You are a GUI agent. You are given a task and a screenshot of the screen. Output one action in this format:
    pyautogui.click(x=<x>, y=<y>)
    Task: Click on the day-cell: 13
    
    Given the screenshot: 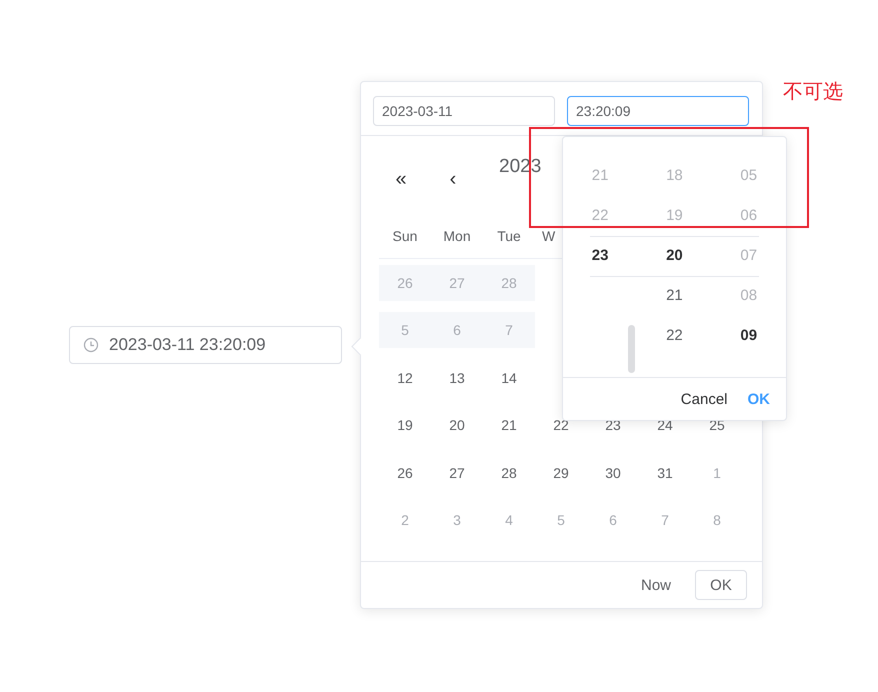 What is the action you would take?
    pyautogui.click(x=457, y=378)
    